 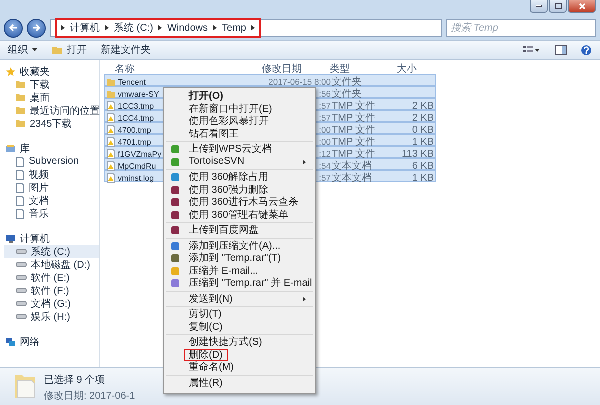 What do you see at coordinates (136, 118) in the screenshot?
I see `file-name: 1CC4.tmp` at bounding box center [136, 118].